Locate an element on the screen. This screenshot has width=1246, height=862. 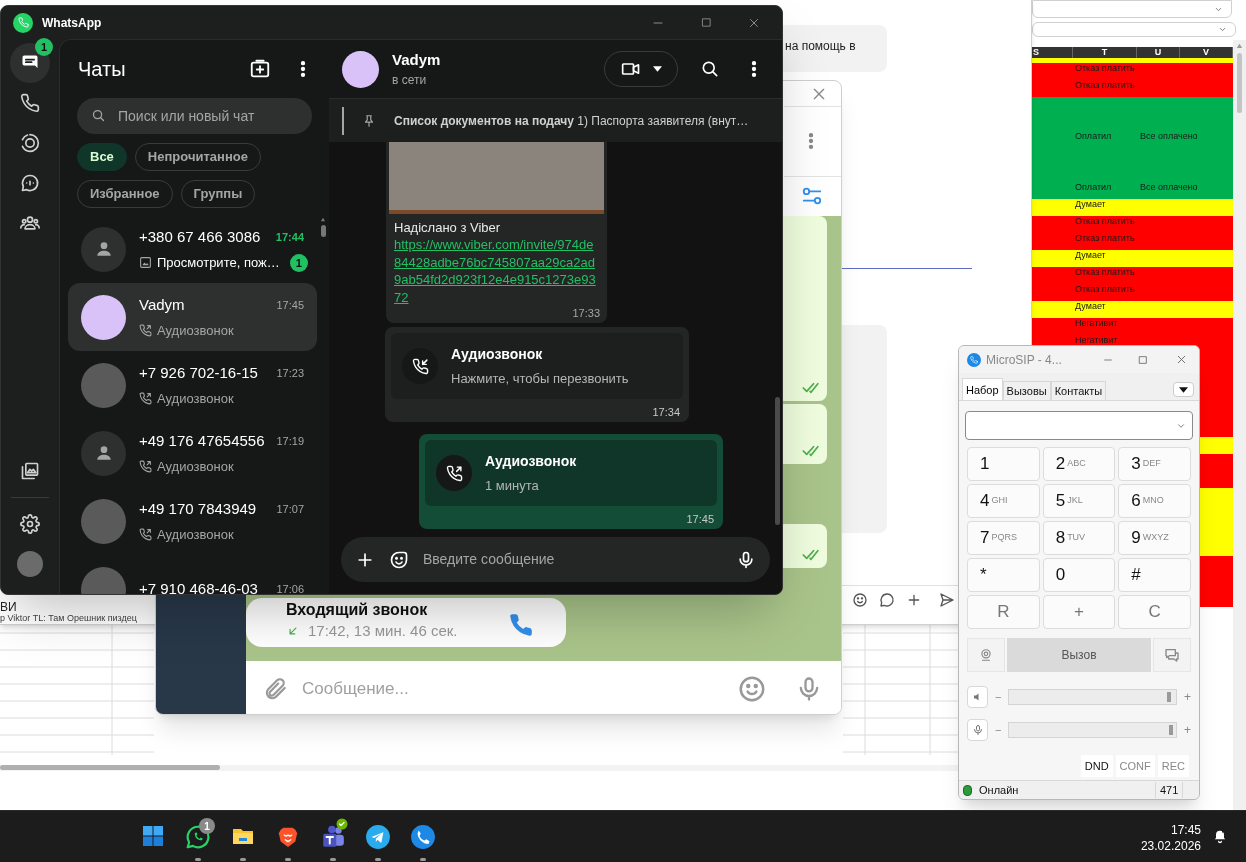
check-icon is located at coordinates (342, 824).